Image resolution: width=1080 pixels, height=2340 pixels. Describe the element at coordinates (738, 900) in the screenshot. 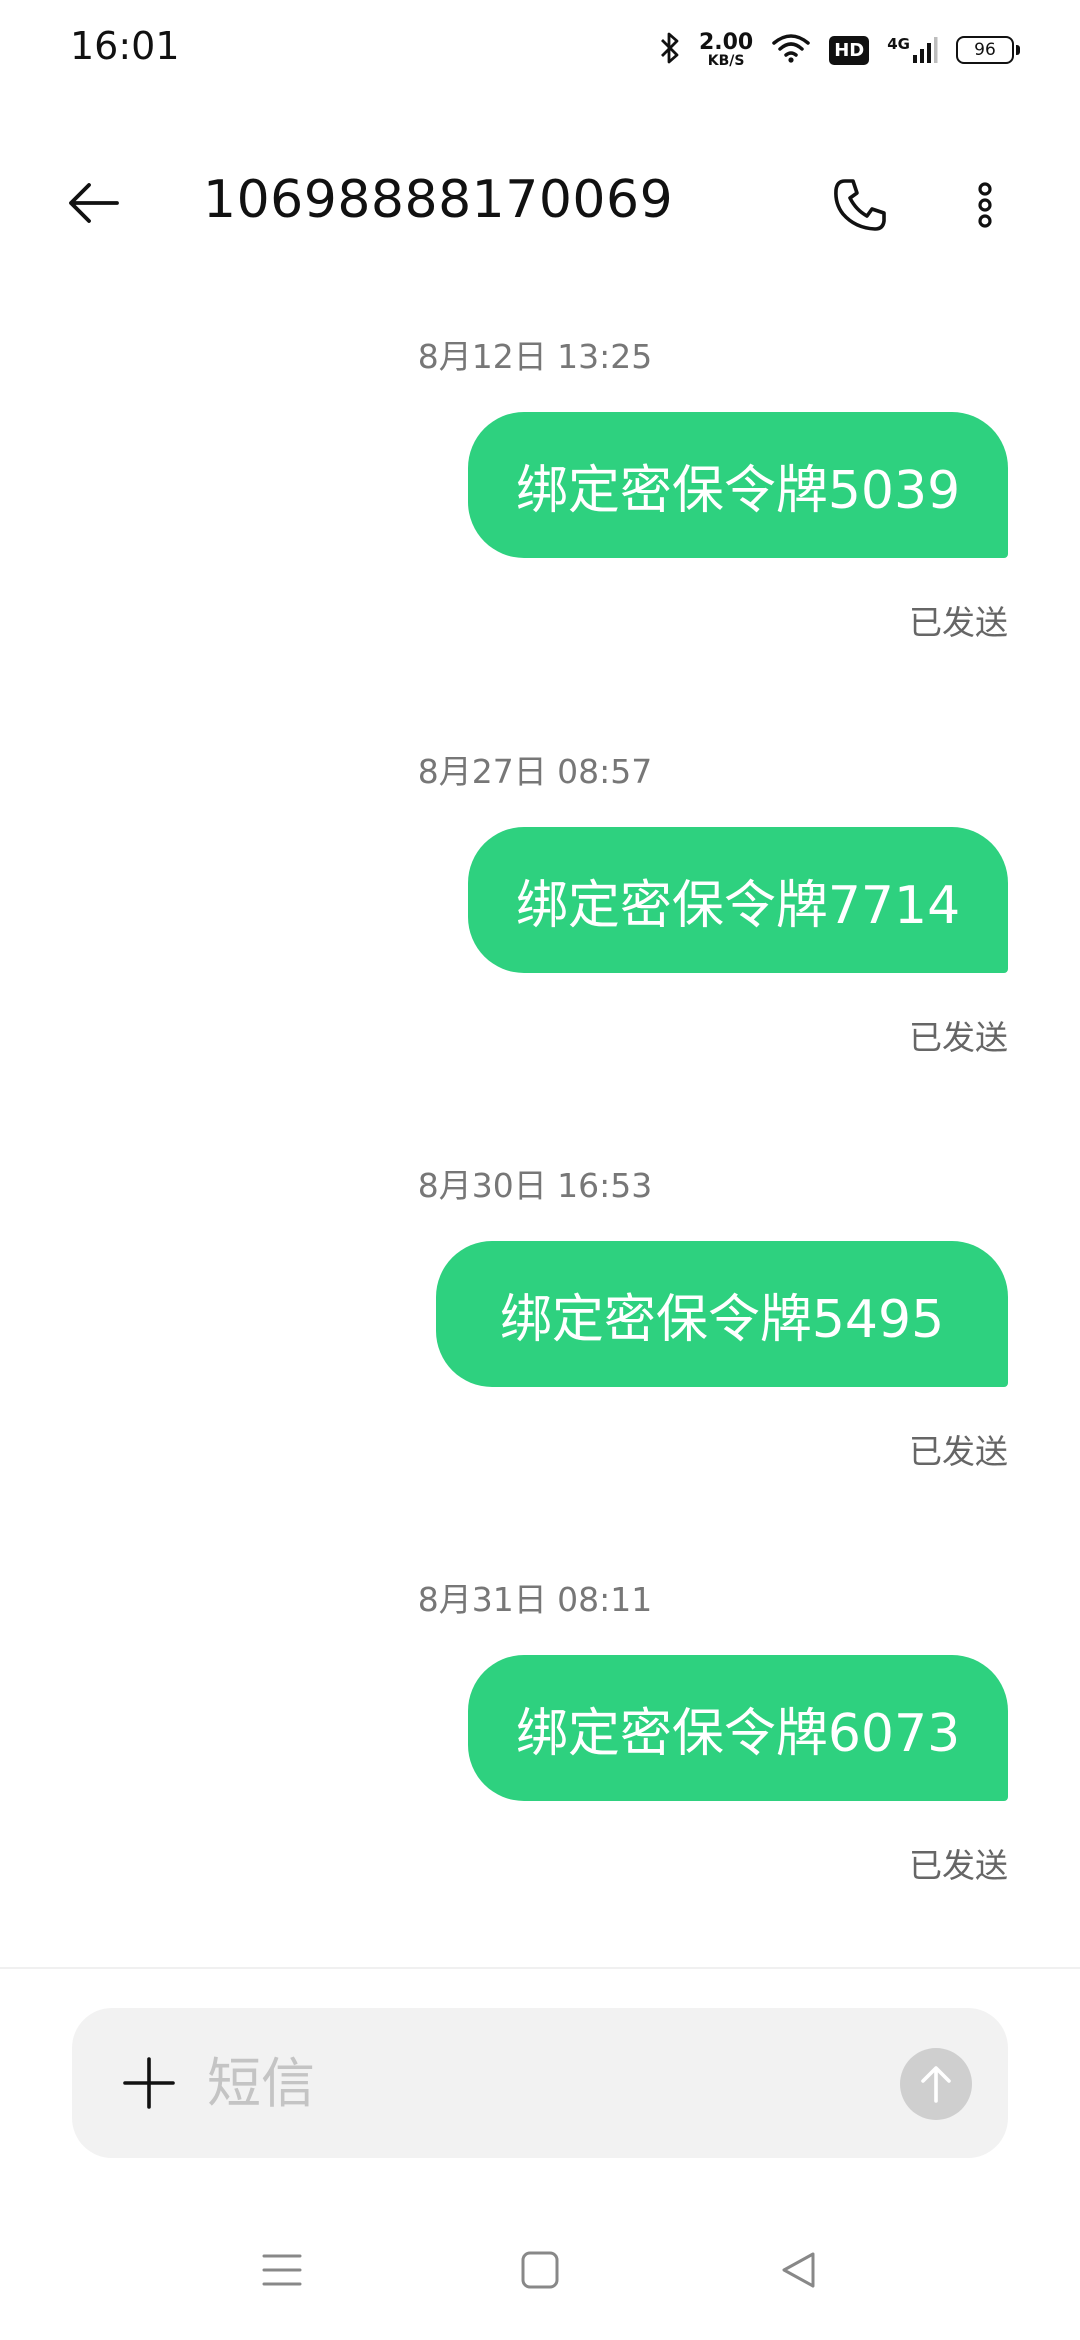

I see `message-bubble: 绑定密保令牌7714` at that location.